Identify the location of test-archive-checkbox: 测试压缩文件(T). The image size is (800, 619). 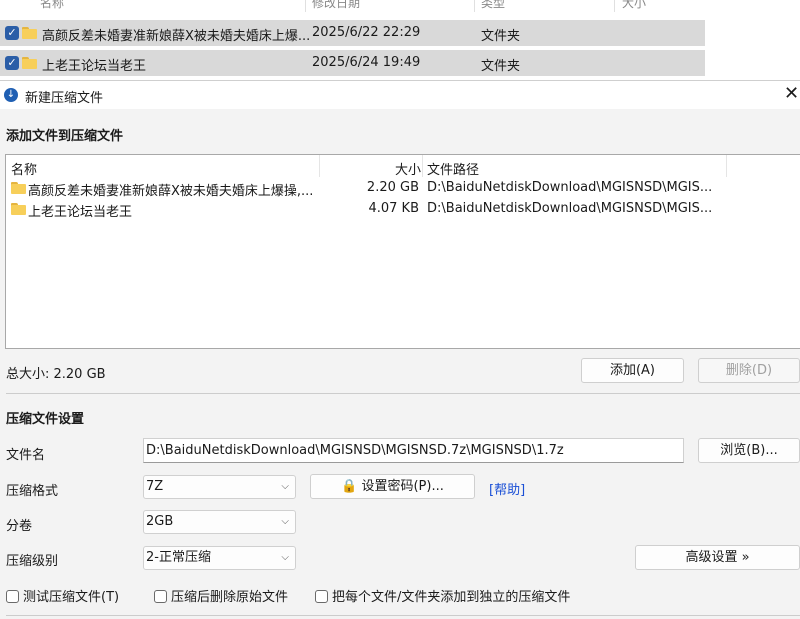
(62, 595).